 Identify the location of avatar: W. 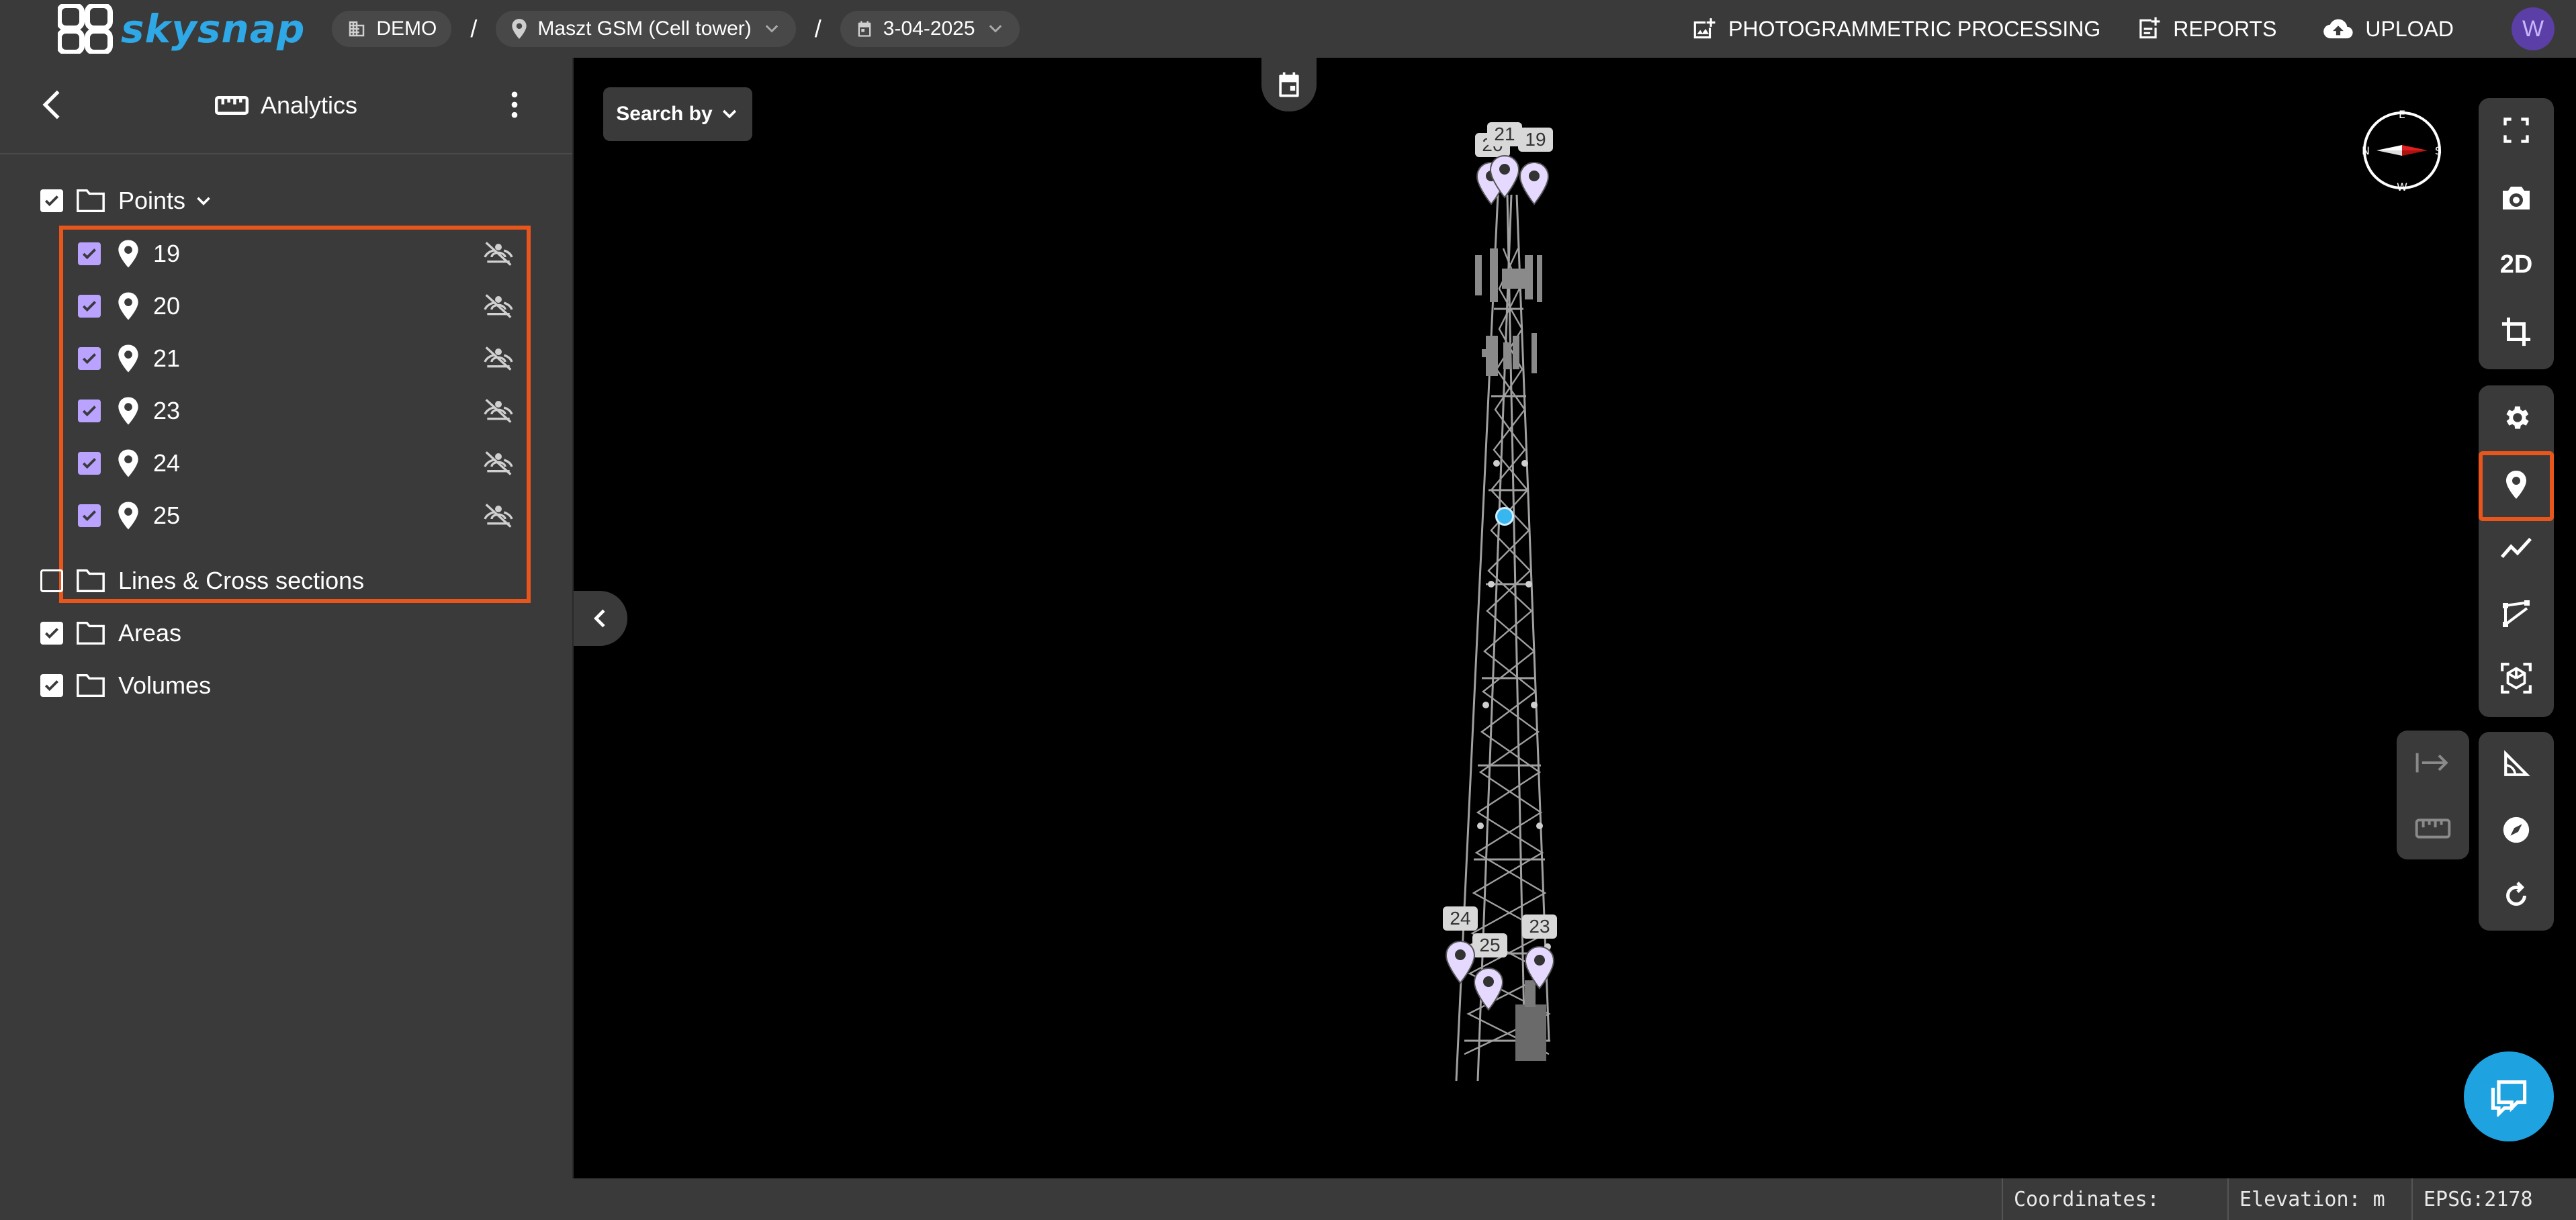
(2534, 28).